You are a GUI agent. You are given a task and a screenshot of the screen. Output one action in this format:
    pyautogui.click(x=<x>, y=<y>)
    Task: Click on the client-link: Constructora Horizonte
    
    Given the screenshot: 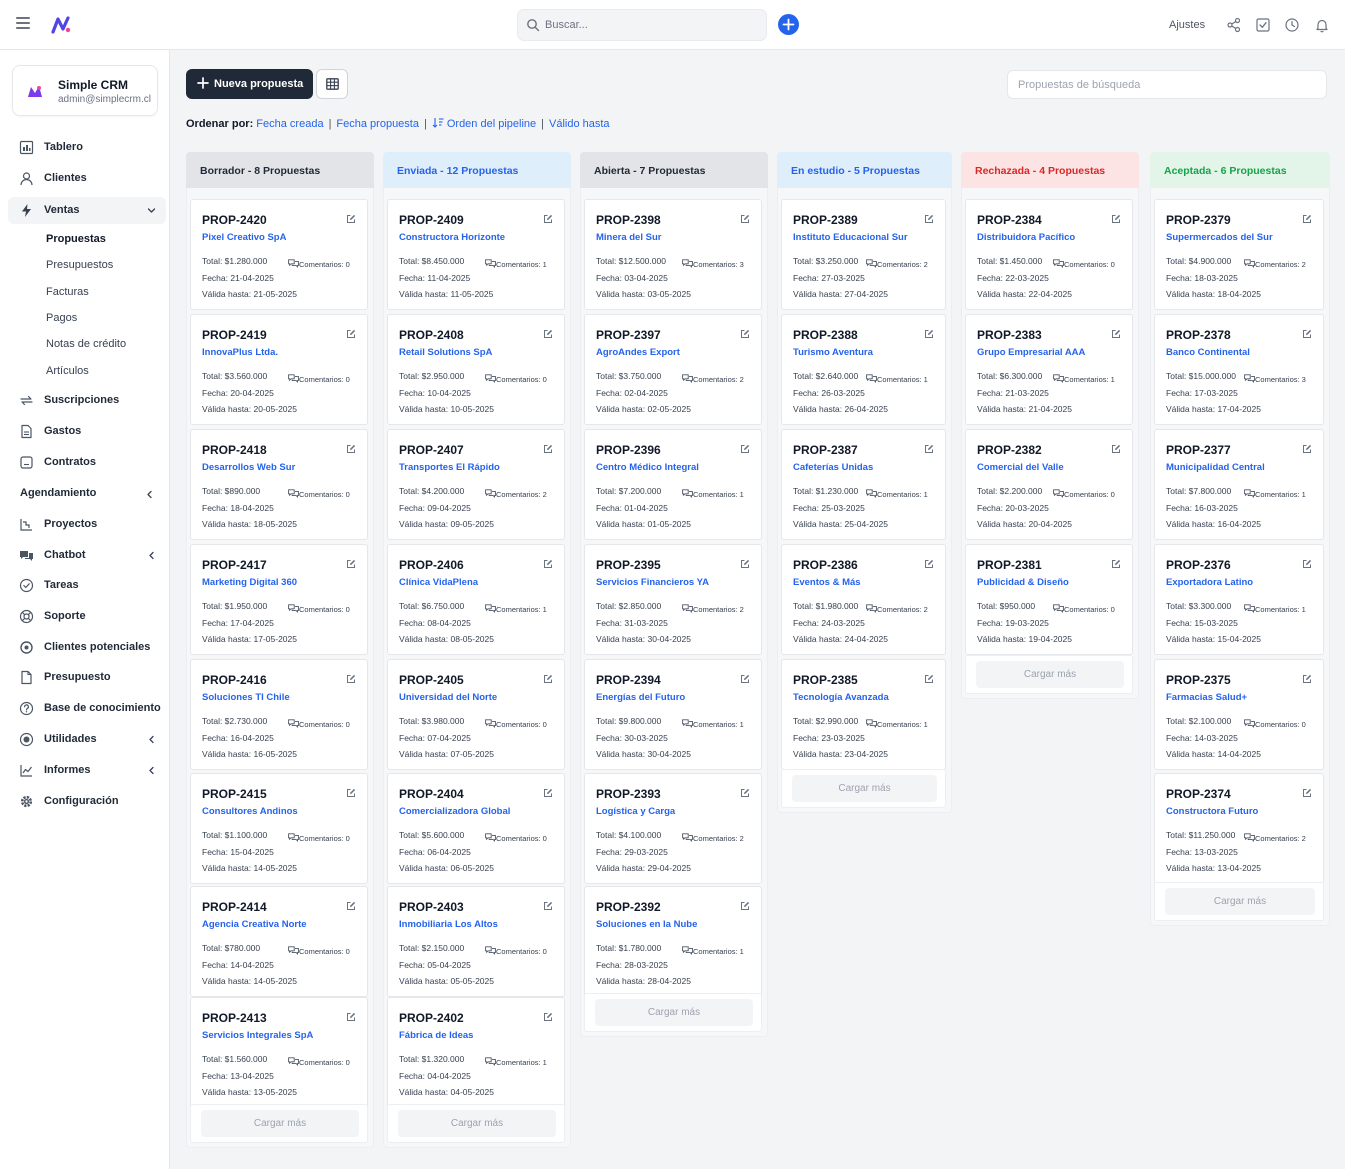 What is the action you would take?
    pyautogui.click(x=452, y=237)
    